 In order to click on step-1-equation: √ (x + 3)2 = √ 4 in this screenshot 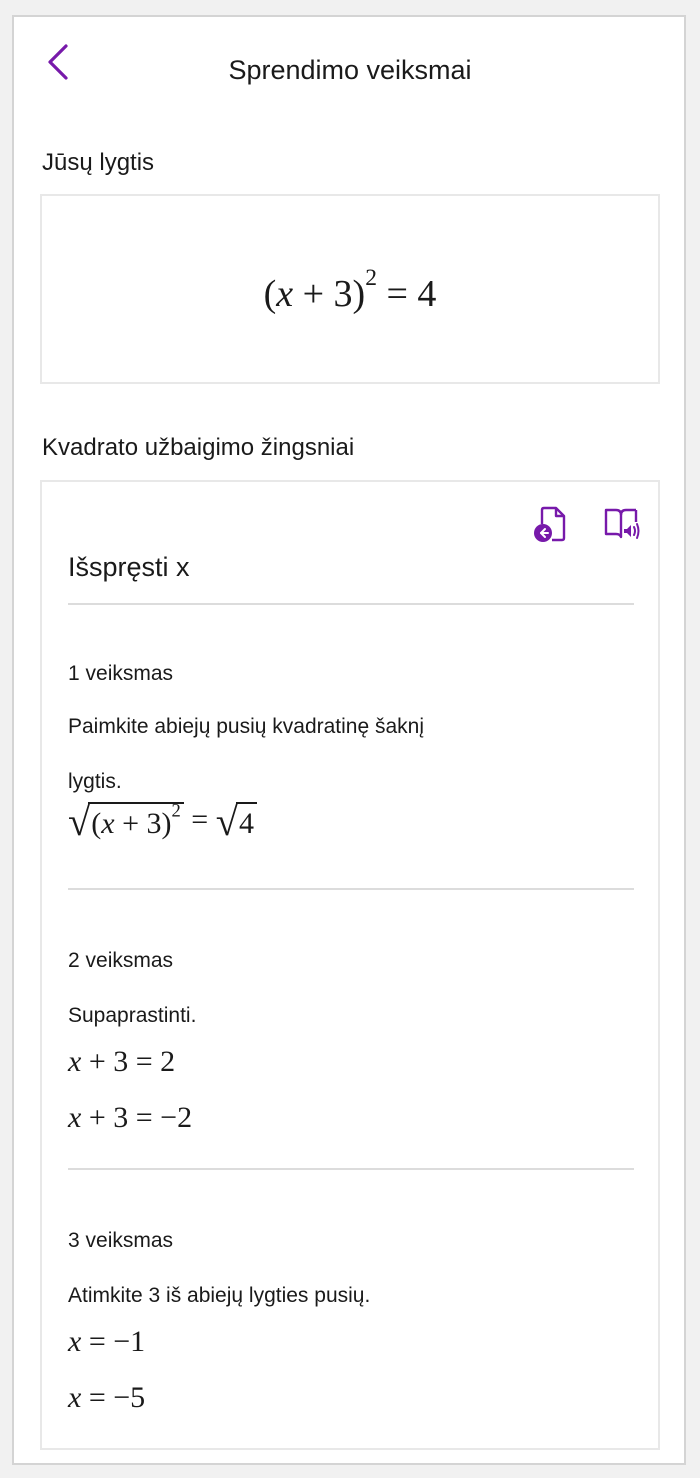, I will do `click(162, 821)`.